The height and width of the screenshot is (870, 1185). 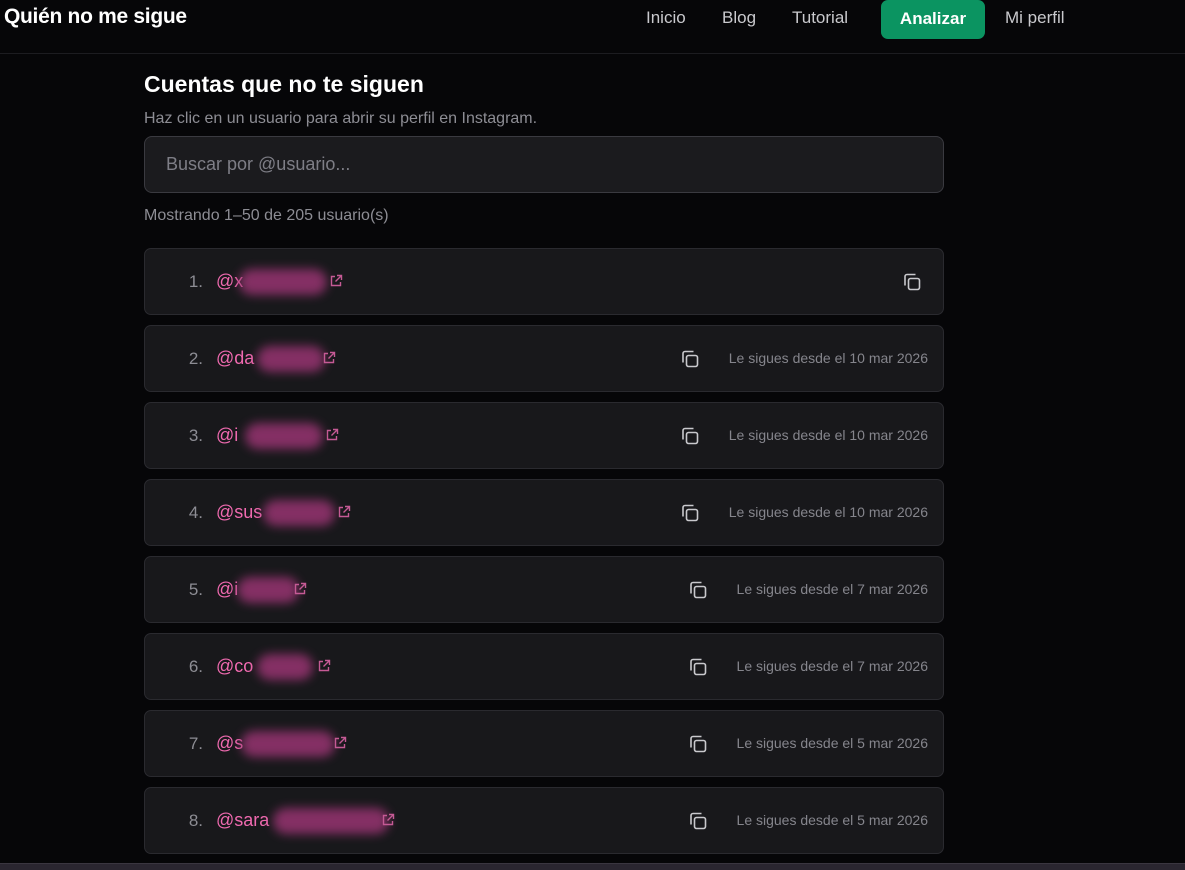 I want to click on nav-mi-perfil: Mi perfil, so click(x=1035, y=18).